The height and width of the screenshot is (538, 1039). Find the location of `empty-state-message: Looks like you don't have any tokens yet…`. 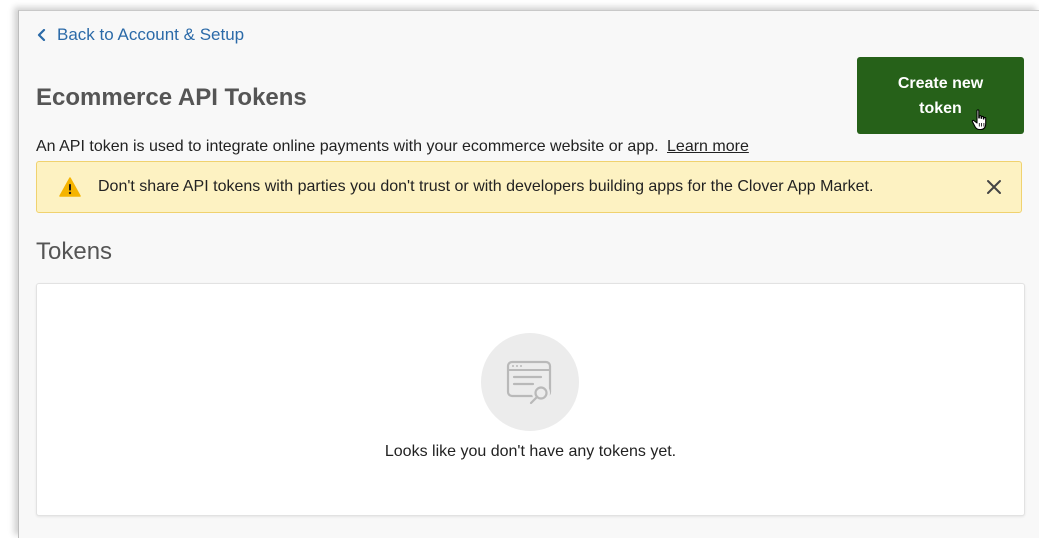

empty-state-message: Looks like you don't have any tokens yet… is located at coordinates (530, 451).